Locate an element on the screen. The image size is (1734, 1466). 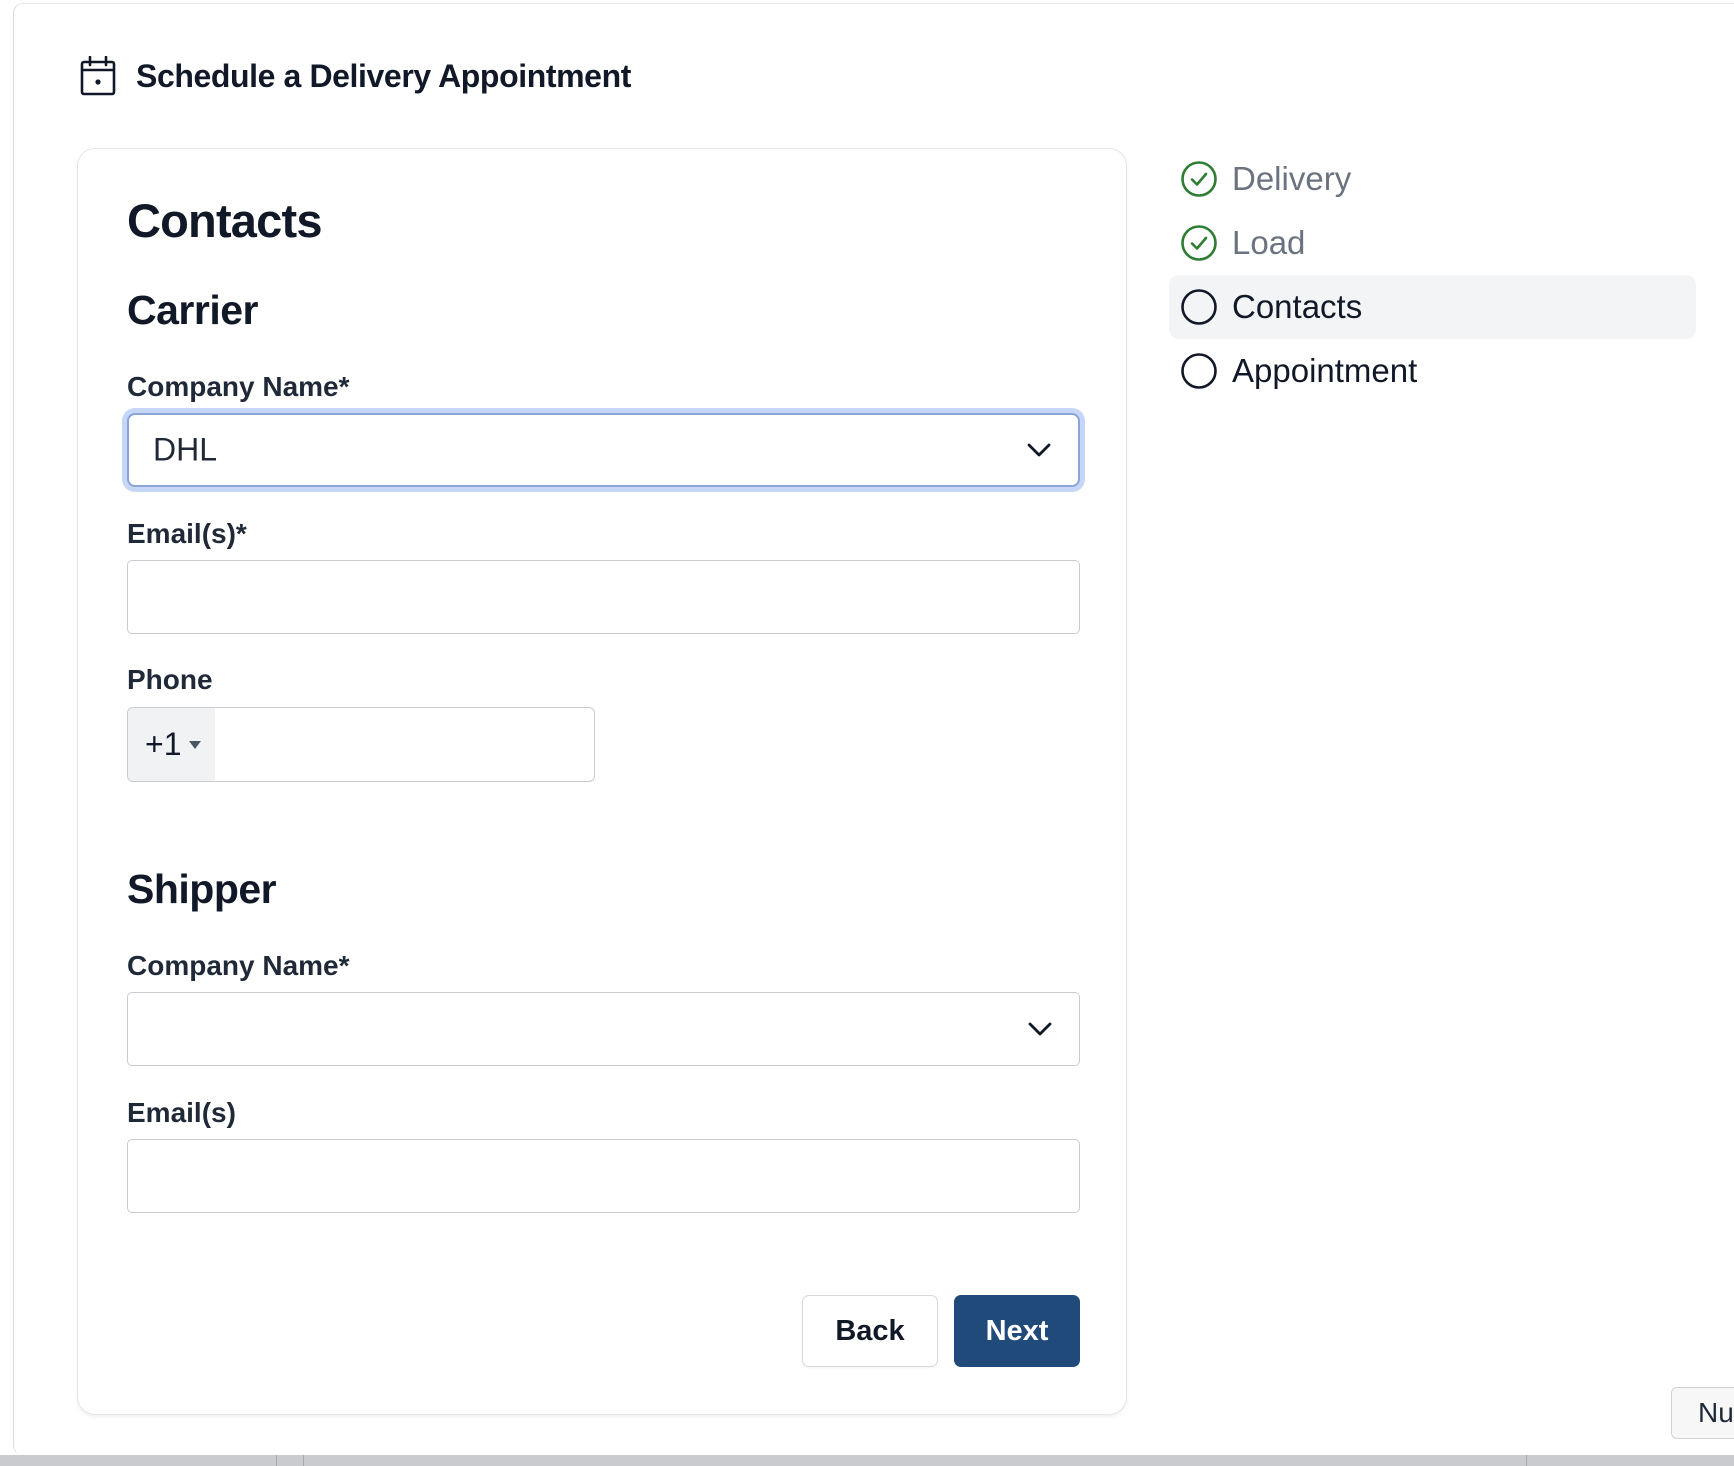
carrier-phone-input is located at coordinates (404, 744).